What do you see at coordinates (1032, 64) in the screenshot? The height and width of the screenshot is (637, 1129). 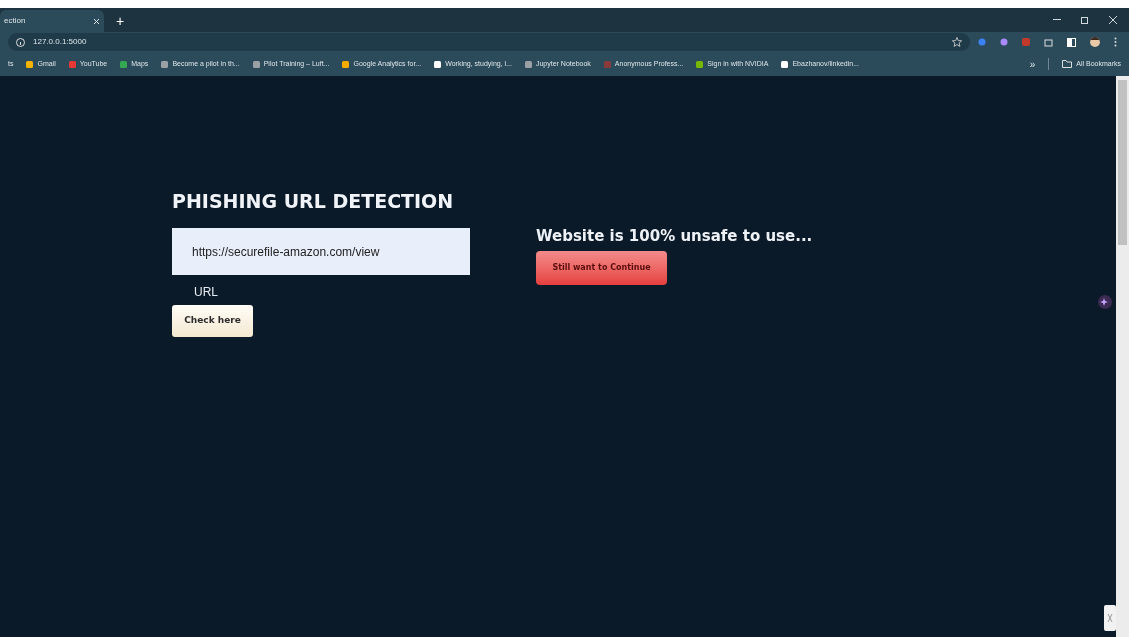 I see `more-bookmarks-button: »` at bounding box center [1032, 64].